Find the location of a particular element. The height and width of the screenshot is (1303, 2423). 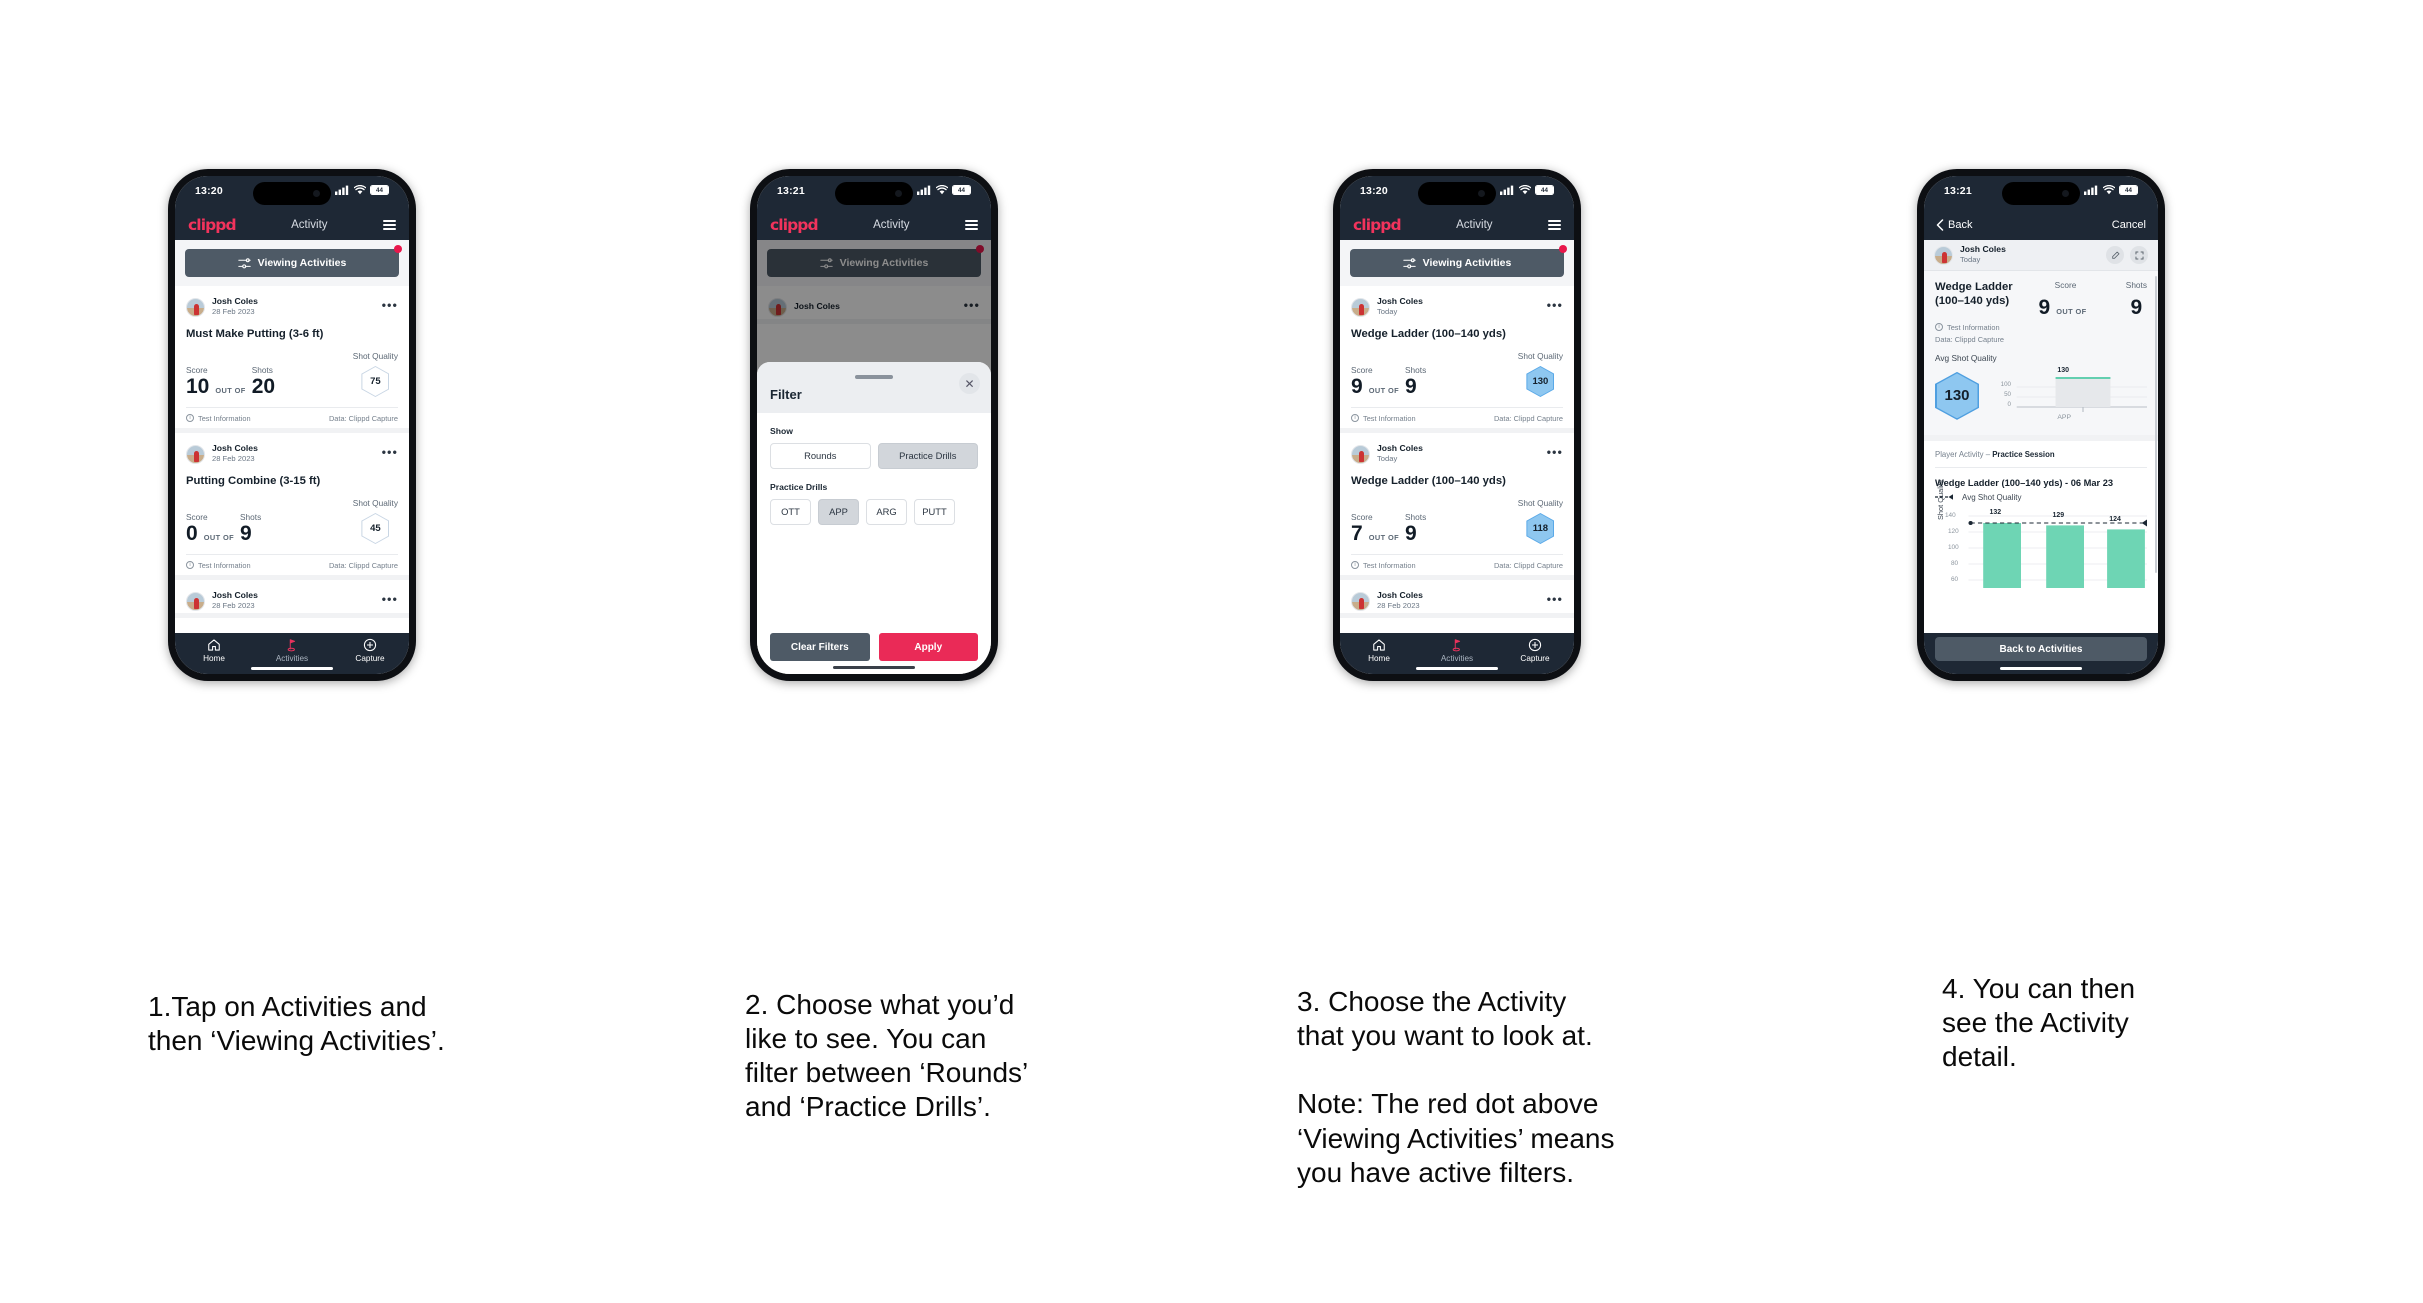

chip-arg: ARG is located at coordinates (886, 511).